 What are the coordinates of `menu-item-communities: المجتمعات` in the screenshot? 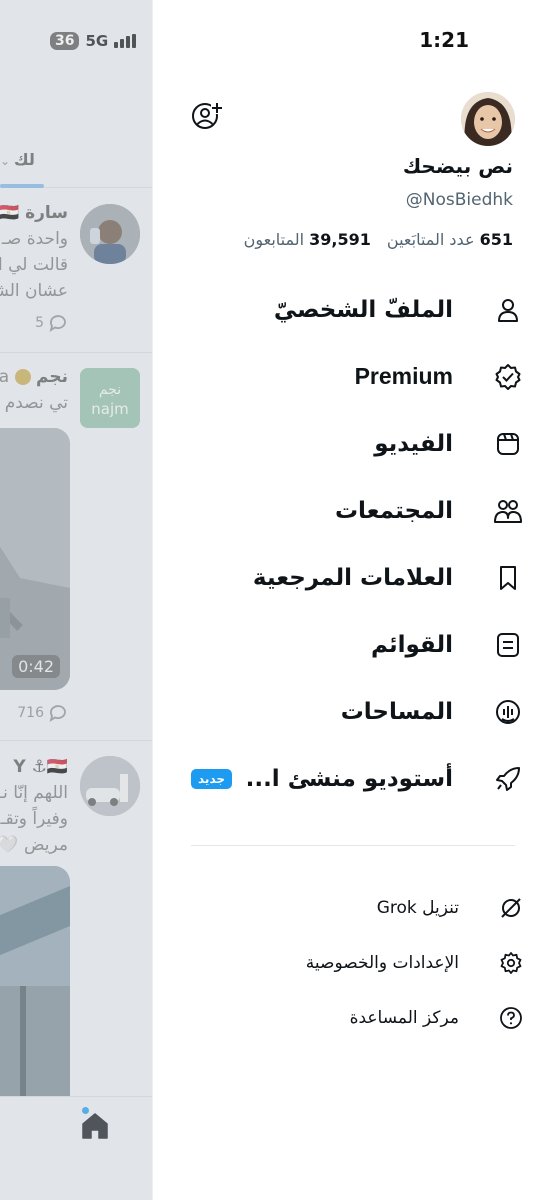 It's located at (352, 510).